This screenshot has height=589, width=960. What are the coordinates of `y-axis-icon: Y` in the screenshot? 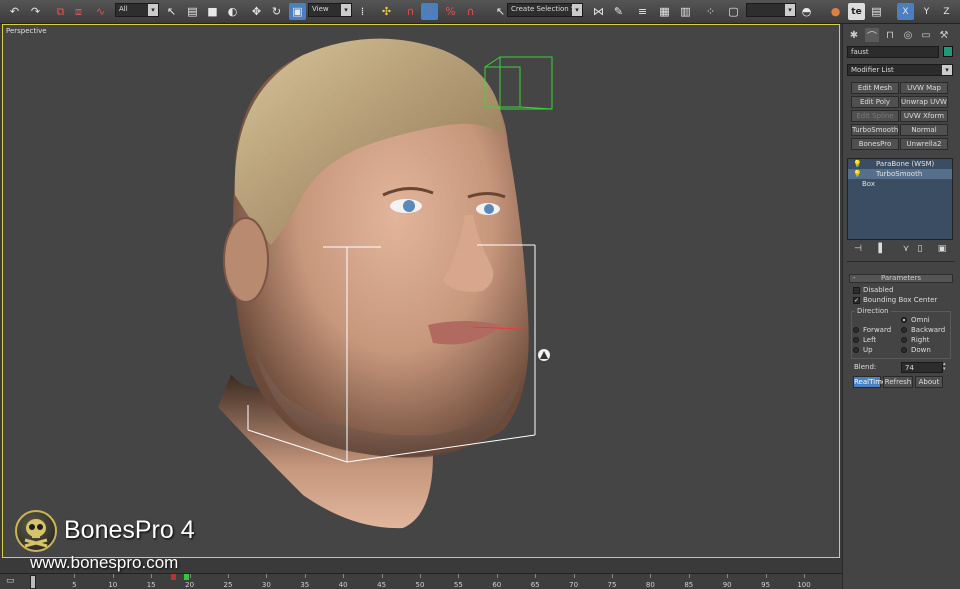 It's located at (926, 11).